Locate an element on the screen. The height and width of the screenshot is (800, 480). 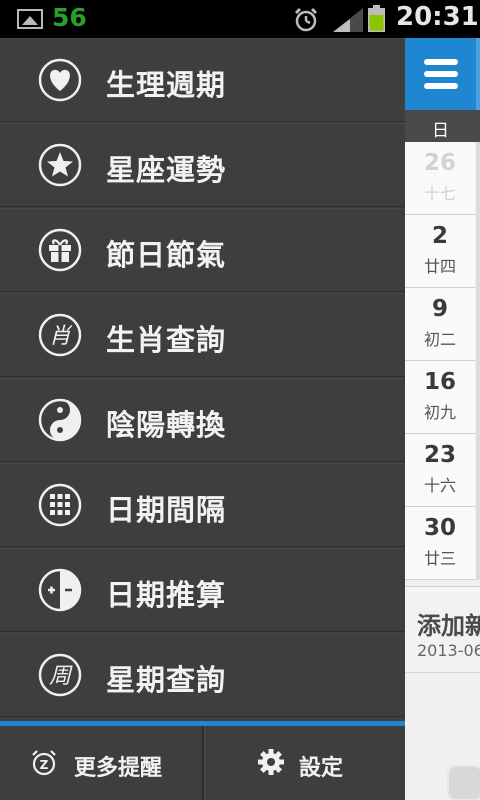
menu-item-festivals: 節日節氣 is located at coordinates (202, 250).